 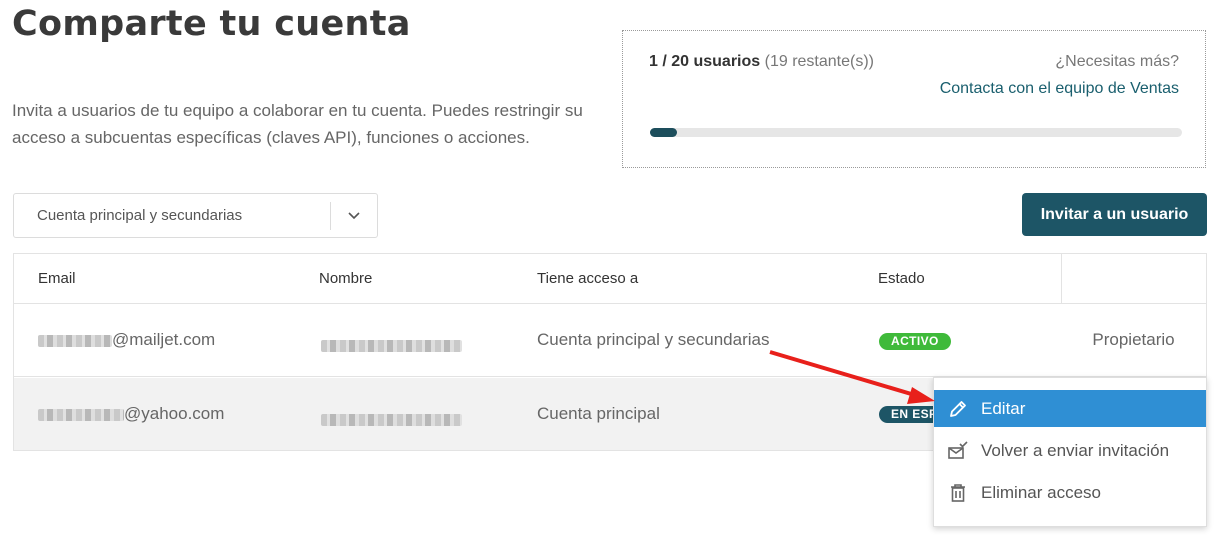 What do you see at coordinates (346, 278) in the screenshot?
I see `column-header-name: Nombre` at bounding box center [346, 278].